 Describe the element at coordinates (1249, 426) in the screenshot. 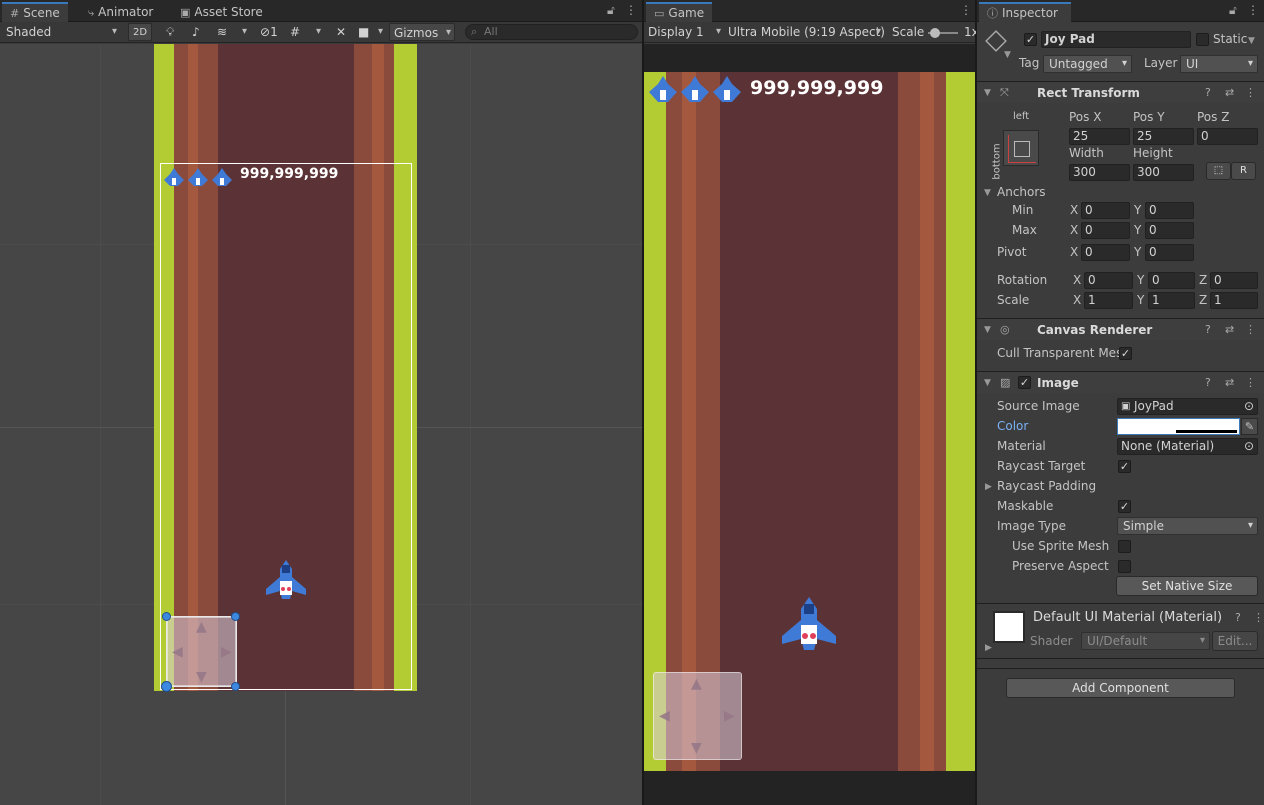

I see `eyedropper-icon: ✎` at that location.